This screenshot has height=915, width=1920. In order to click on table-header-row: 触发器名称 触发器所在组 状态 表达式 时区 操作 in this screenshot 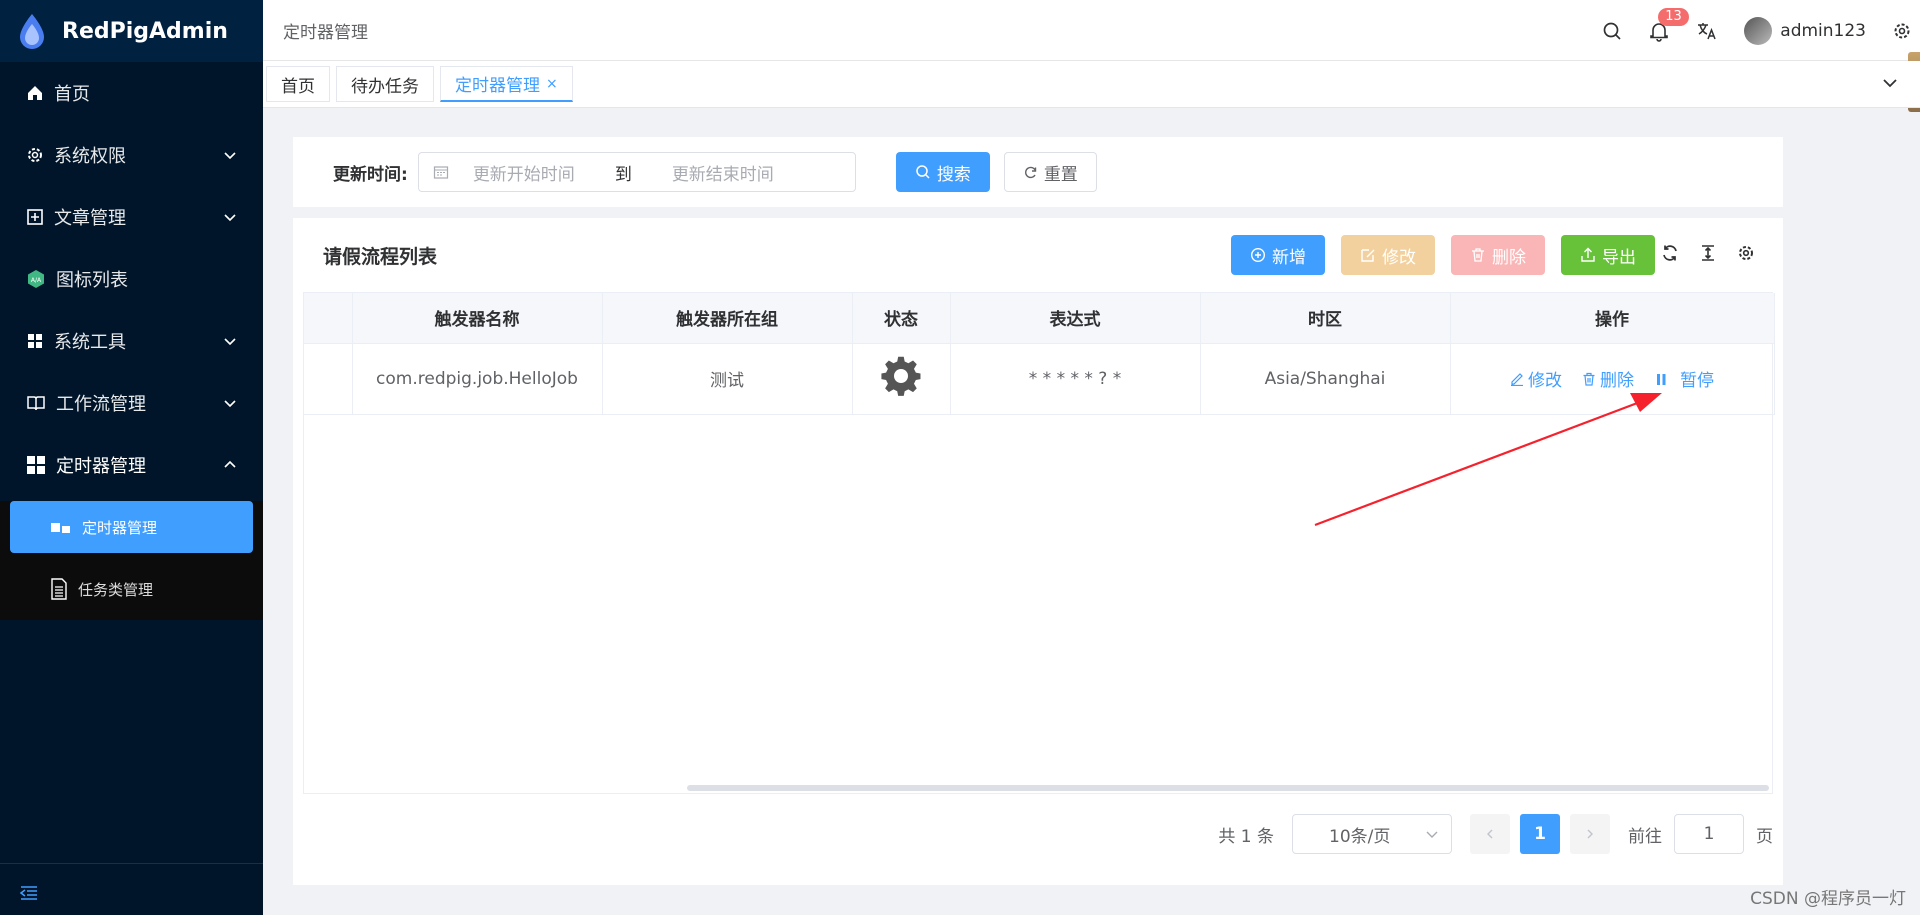, I will do `click(1039, 318)`.